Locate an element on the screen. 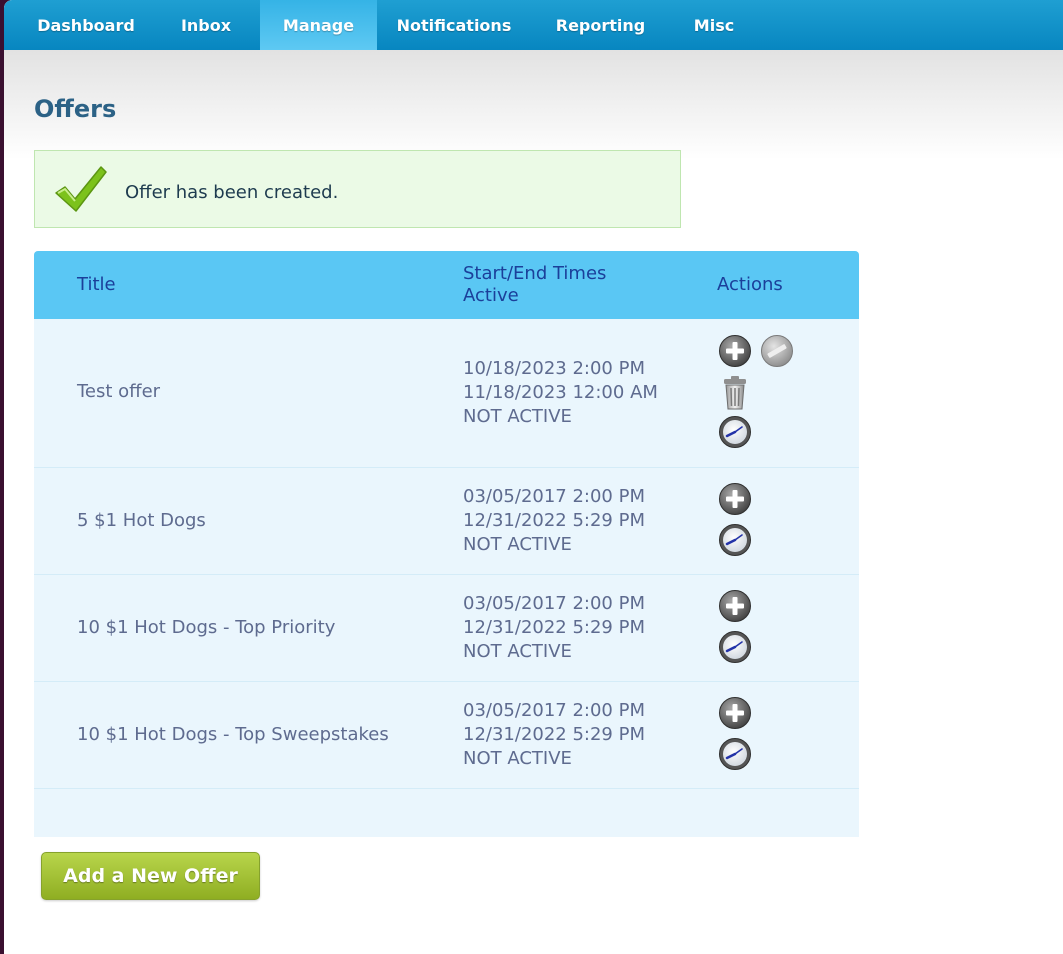  add-new-offer-button: Add a New Offer is located at coordinates (150, 876).